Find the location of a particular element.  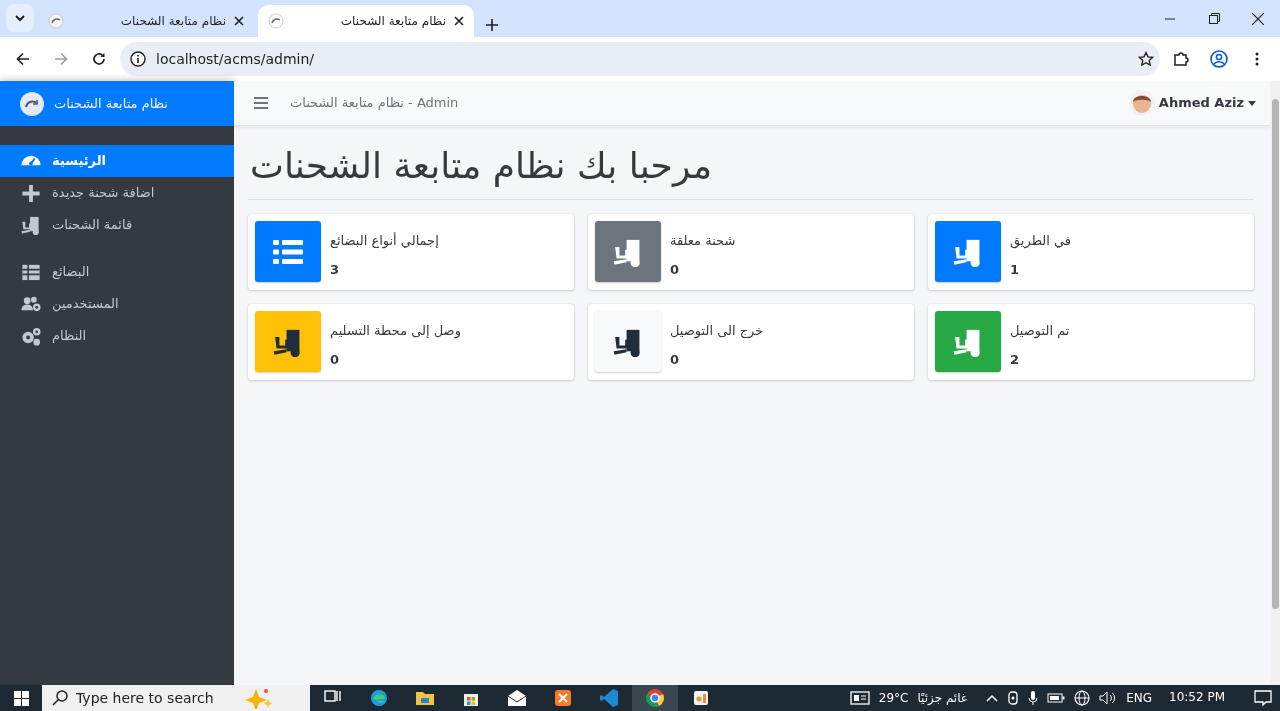

puzzle-icon is located at coordinates (1181, 59).